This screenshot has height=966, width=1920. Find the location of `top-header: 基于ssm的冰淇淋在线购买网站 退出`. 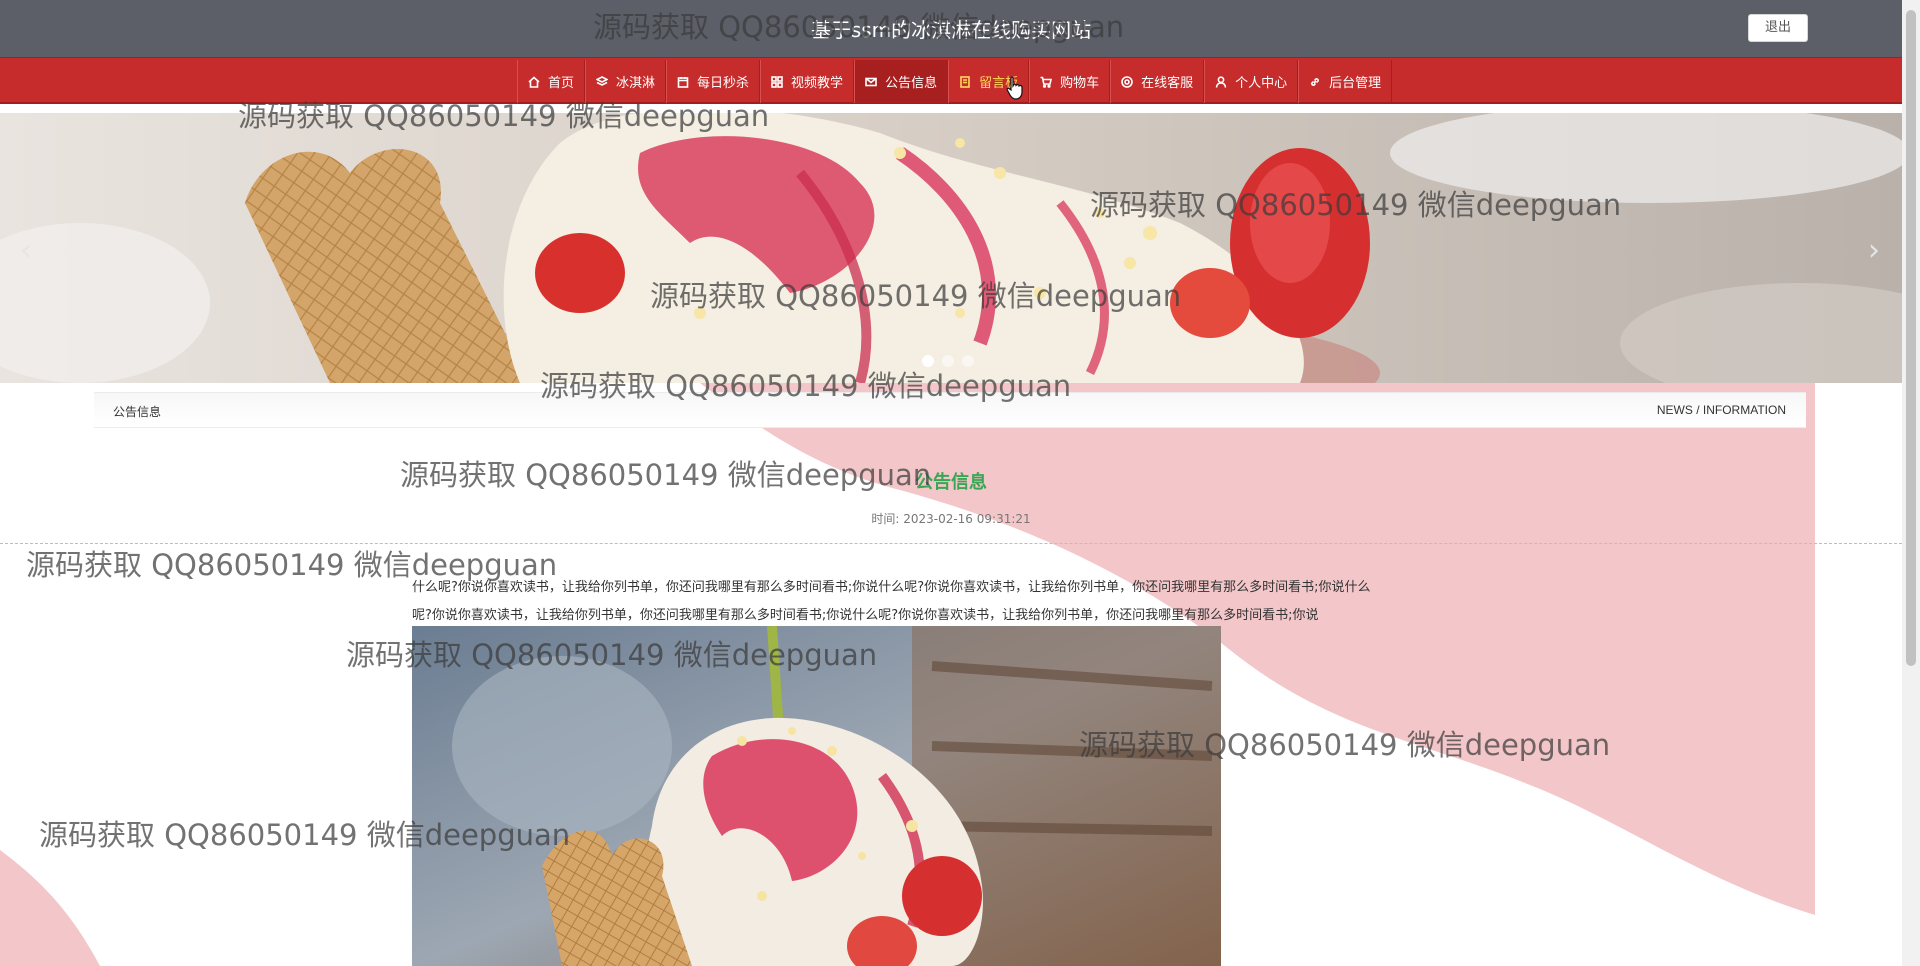

top-header: 基于ssm的冰淇淋在线购买网站 退出 is located at coordinates (951, 28).